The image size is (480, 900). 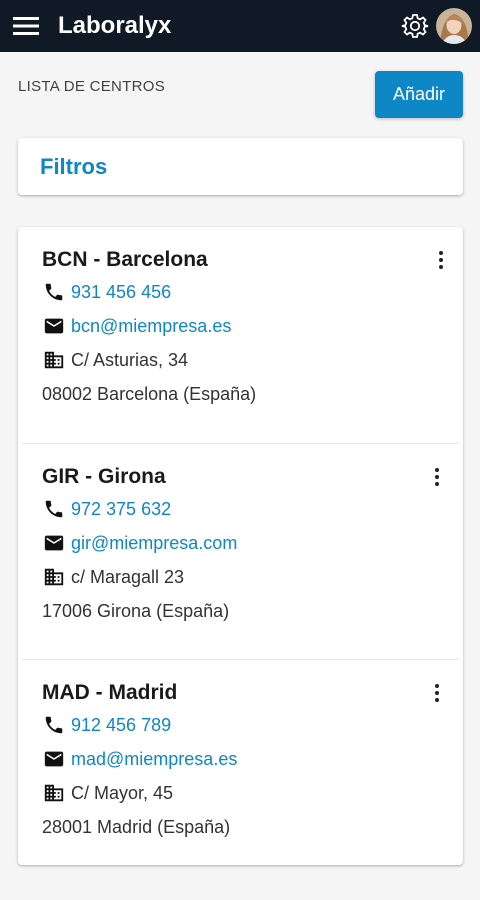 What do you see at coordinates (92, 86) in the screenshot?
I see `page-header: LISTA DE CENTROS` at bounding box center [92, 86].